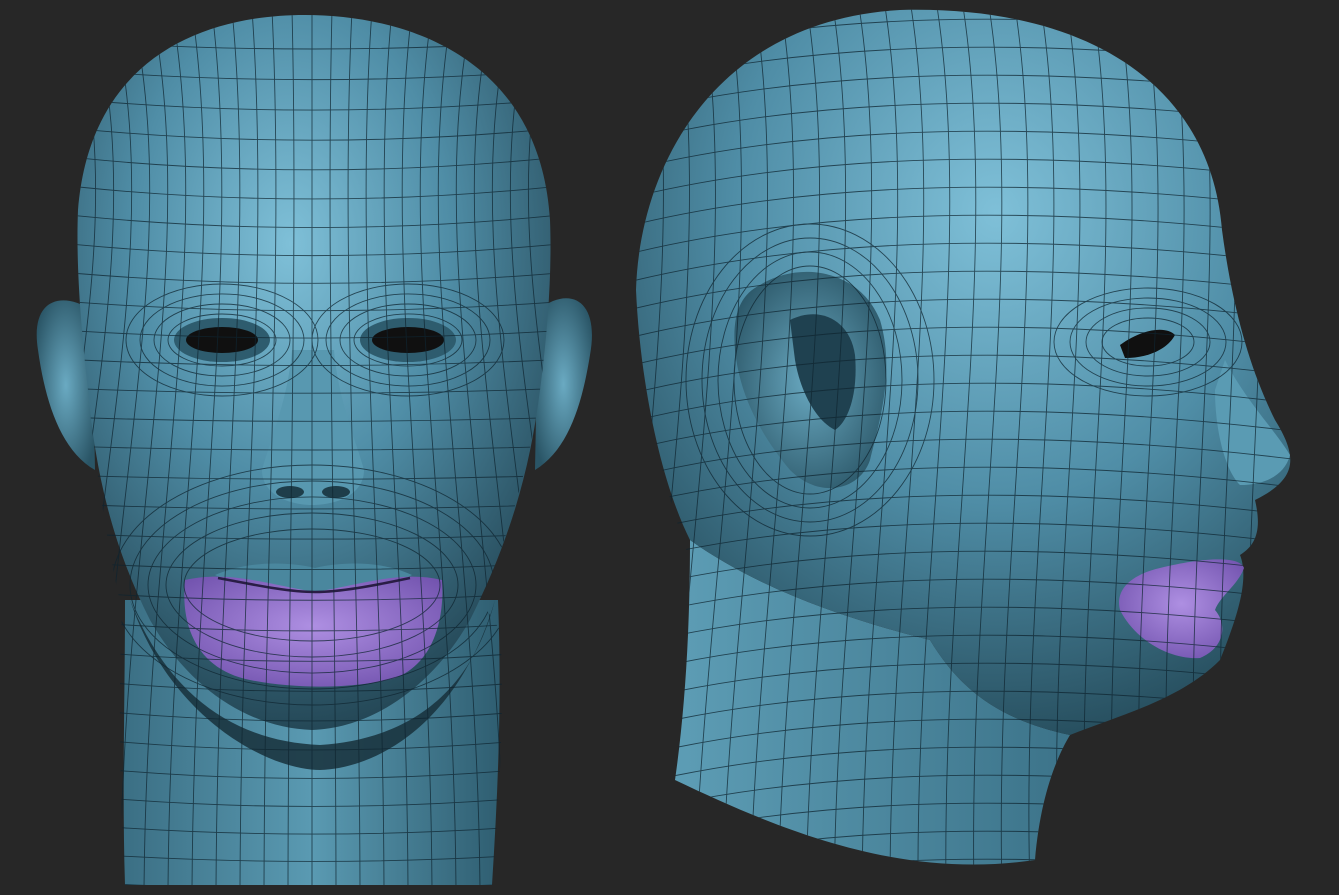 This screenshot has width=1339, height=895. What do you see at coordinates (290, 492) in the screenshot?
I see `nostril-left` at bounding box center [290, 492].